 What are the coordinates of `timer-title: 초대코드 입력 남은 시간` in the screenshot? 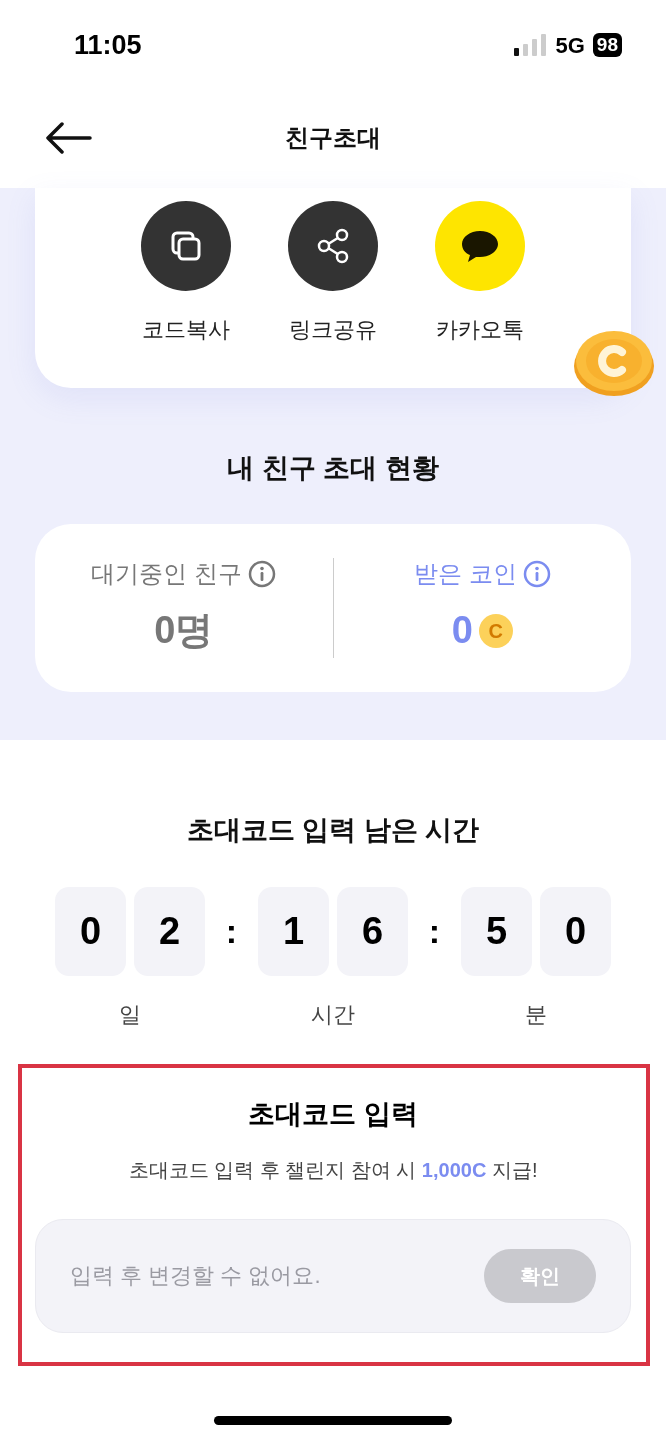 It's located at (333, 830).